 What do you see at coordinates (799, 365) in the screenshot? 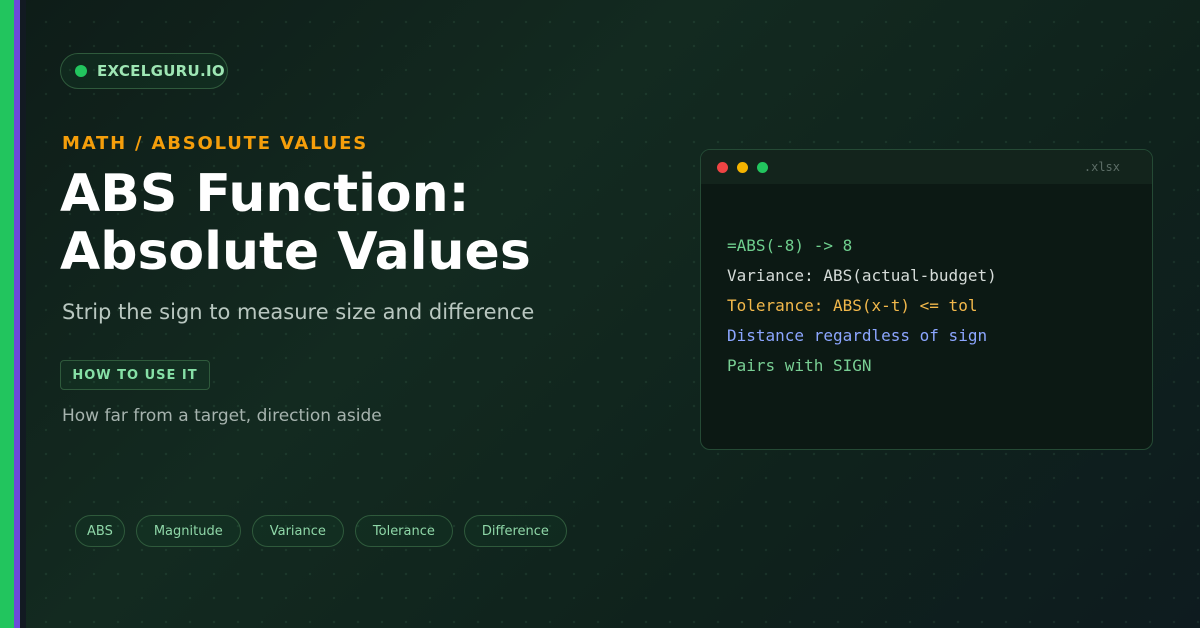
I see `code-line: Pairs with SIGN` at bounding box center [799, 365].